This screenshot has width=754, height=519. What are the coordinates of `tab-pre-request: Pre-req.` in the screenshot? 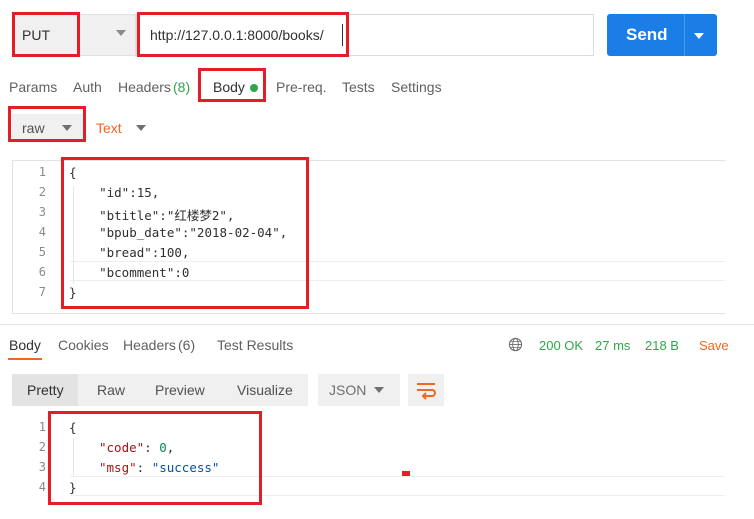 It's located at (301, 87).